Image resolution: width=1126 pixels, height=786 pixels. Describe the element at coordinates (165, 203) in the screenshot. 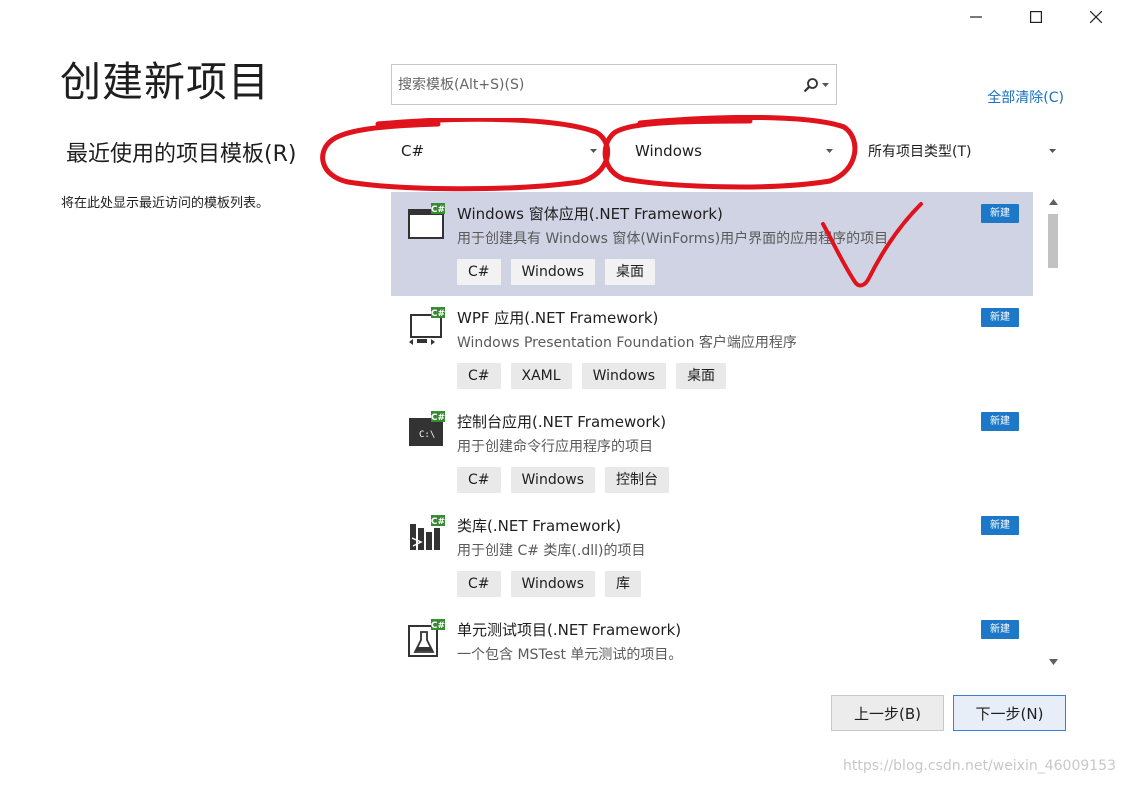

I see `recent-templates-empty-text: 将在此处显示最近访问的模板列表。` at that location.